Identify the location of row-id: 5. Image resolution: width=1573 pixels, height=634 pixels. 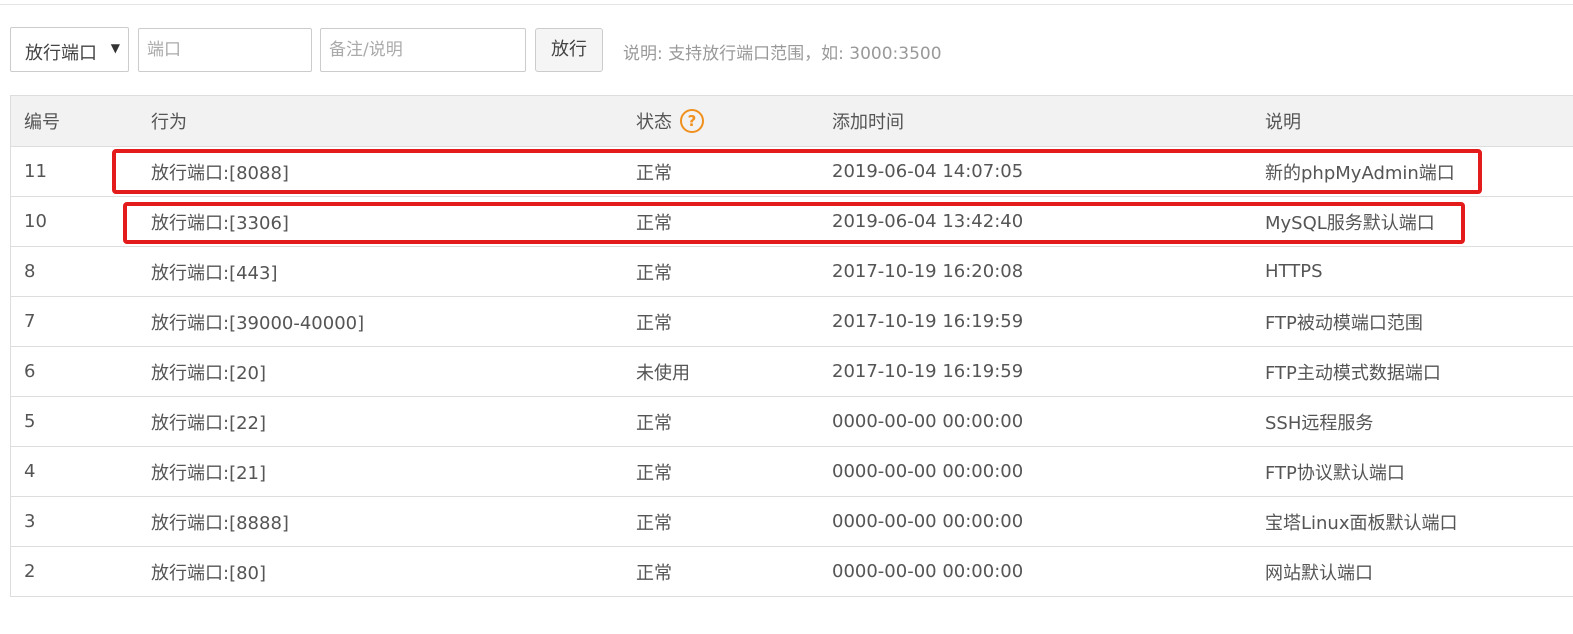
(30, 421).